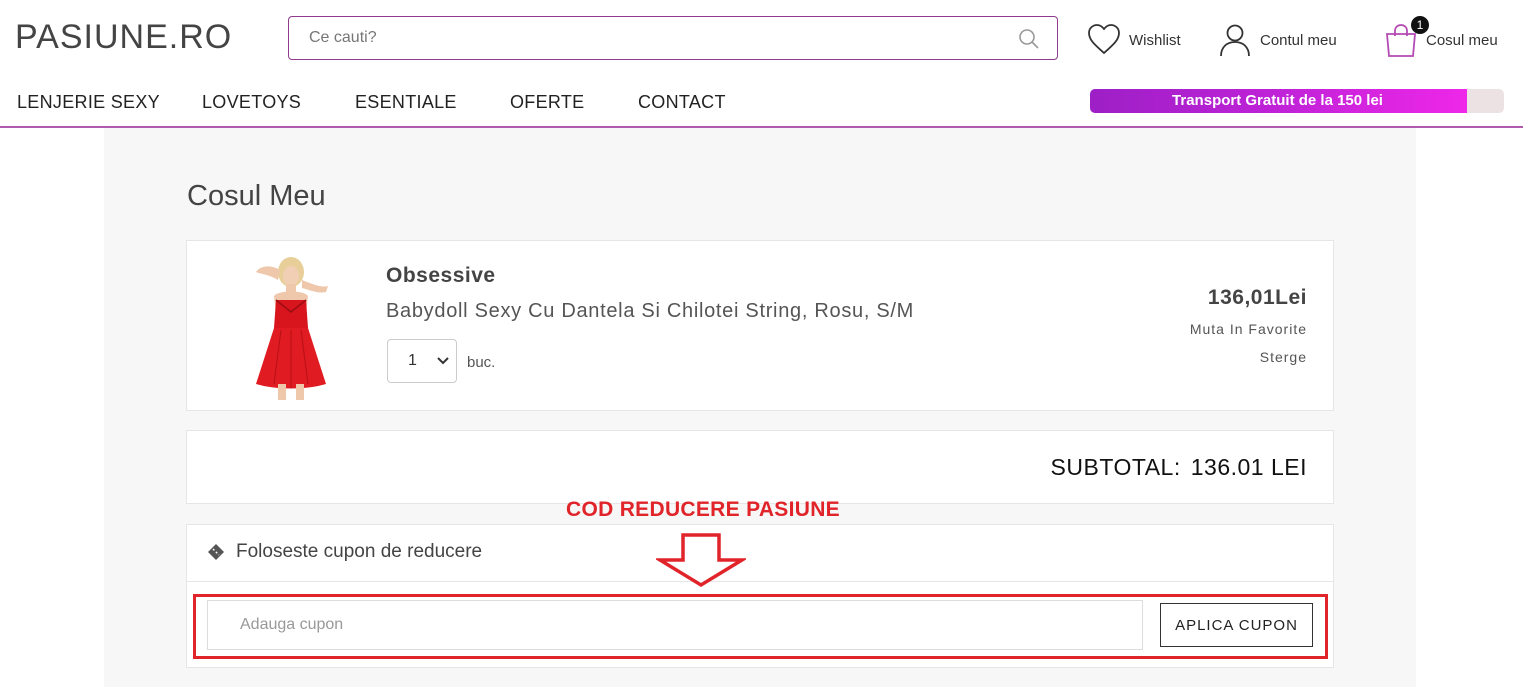 The width and height of the screenshot is (1523, 687). Describe the element at coordinates (703, 509) in the screenshot. I see `promo-annotation: COD REDUCERE PASIUNE` at that location.